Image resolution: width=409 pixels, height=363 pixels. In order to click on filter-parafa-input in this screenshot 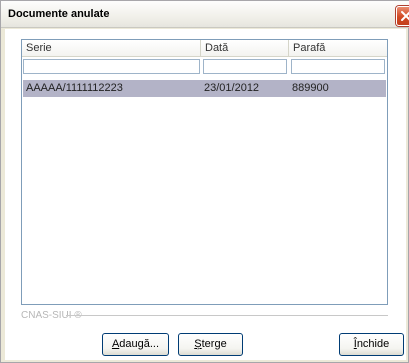, I will do `click(338, 66)`.